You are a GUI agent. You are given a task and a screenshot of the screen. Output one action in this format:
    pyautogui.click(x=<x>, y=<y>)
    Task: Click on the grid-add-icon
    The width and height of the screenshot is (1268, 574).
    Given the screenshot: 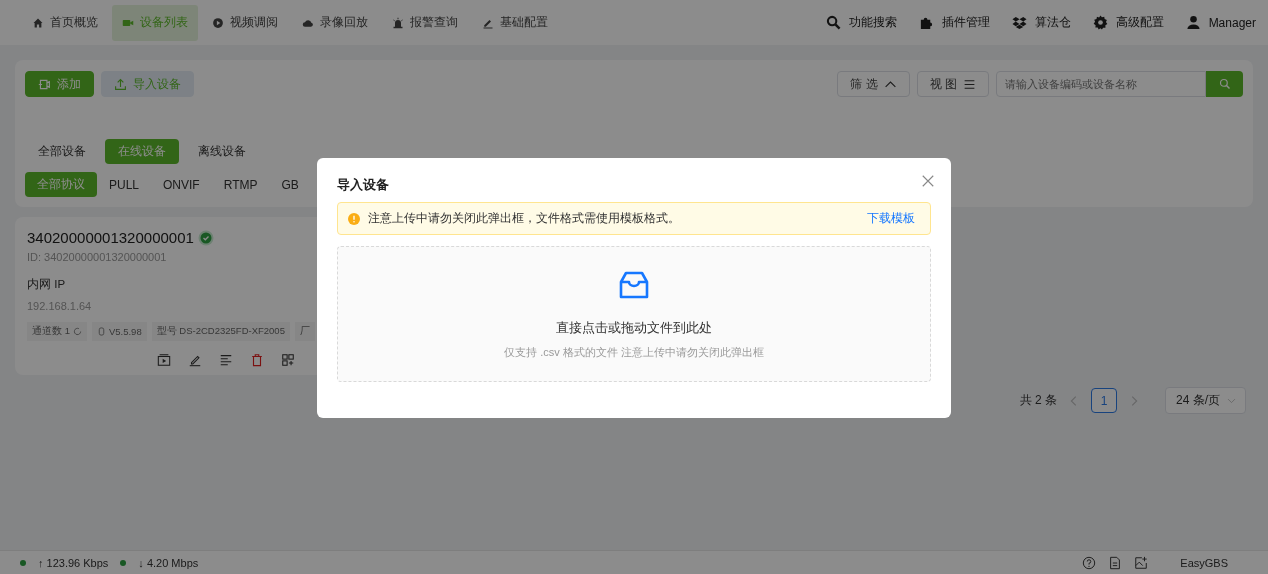 What is the action you would take?
    pyautogui.click(x=288, y=360)
    